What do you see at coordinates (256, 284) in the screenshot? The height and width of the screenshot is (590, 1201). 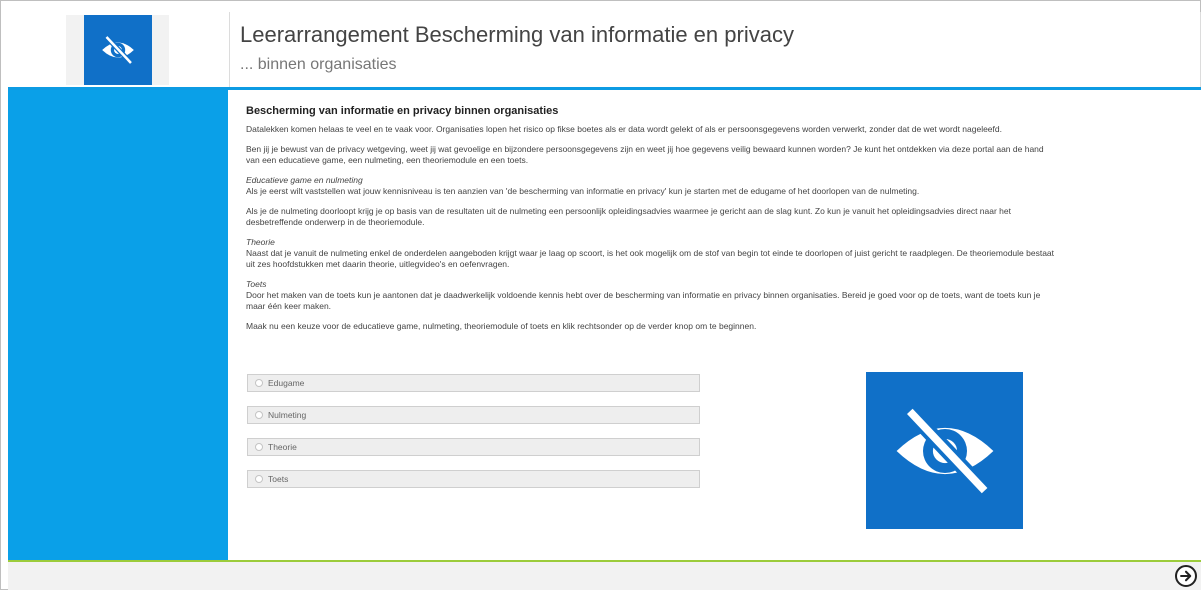 I see `toets-heading: Toets` at bounding box center [256, 284].